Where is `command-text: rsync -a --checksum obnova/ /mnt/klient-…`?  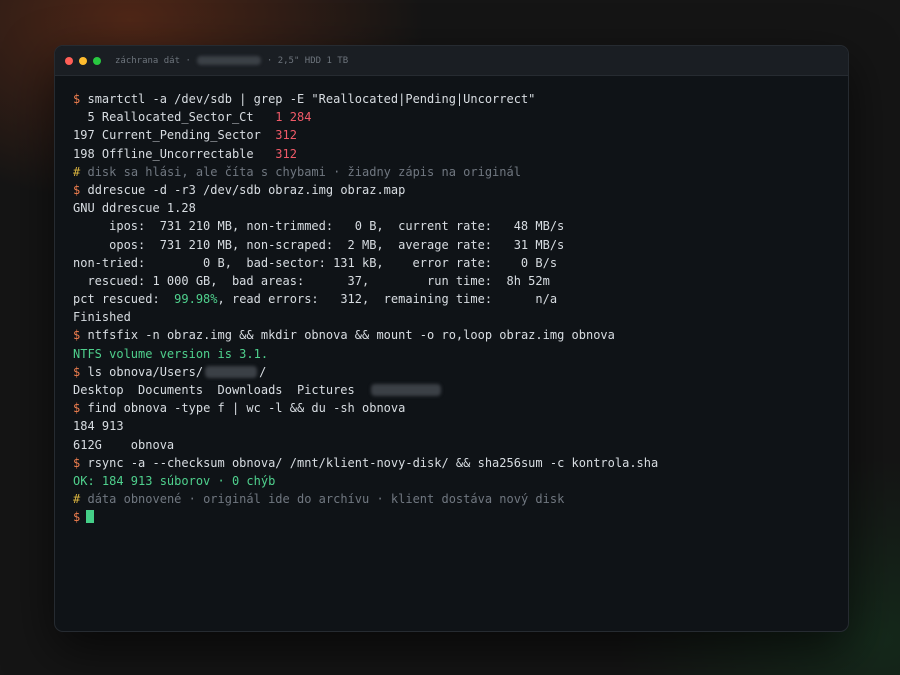 command-text: rsync -a --checksum obnova/ /mnt/klient-… is located at coordinates (373, 462).